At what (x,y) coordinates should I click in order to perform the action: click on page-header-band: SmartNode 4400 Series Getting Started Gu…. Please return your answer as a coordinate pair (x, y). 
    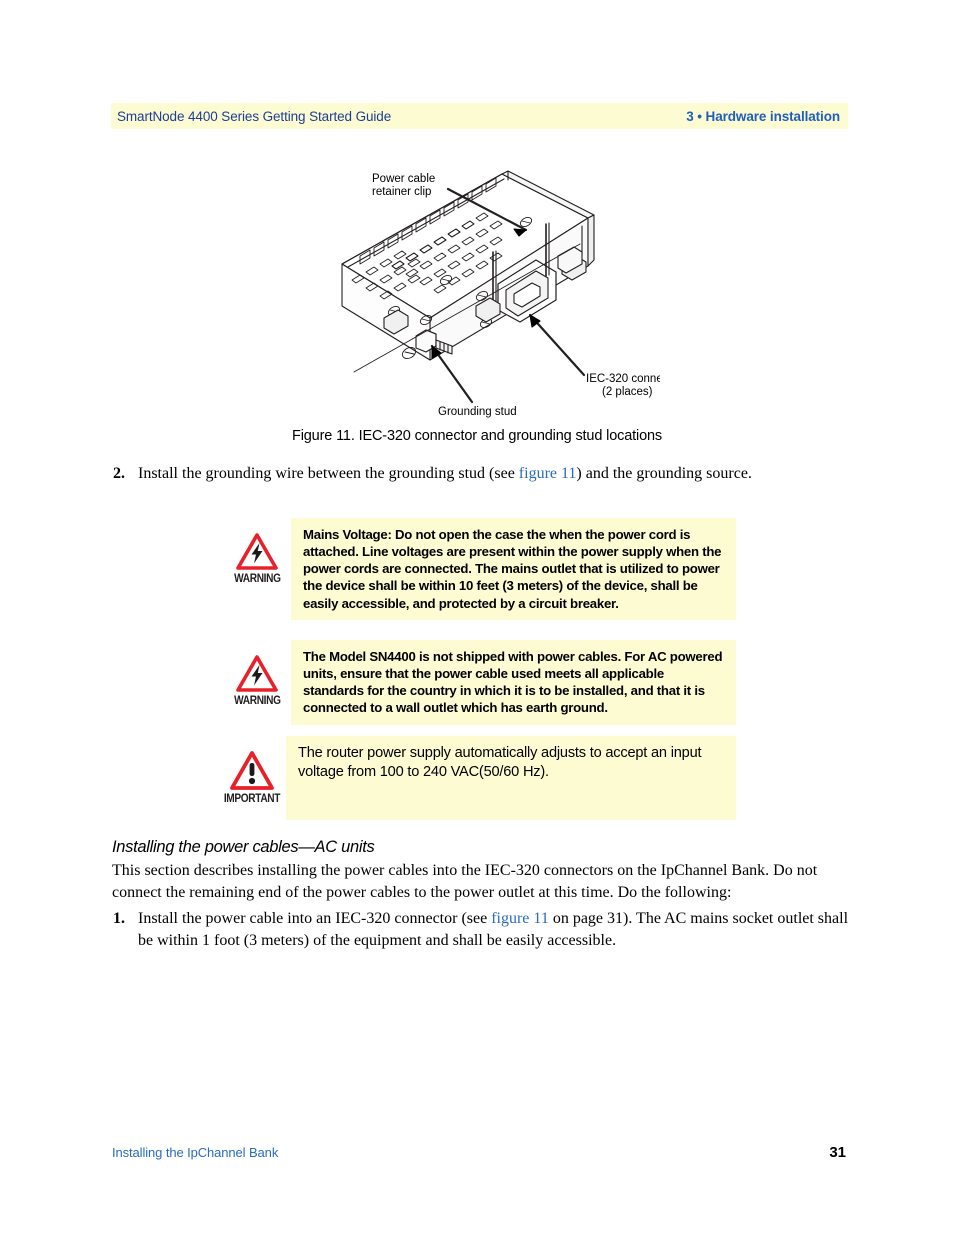
    Looking at the image, I should click on (479, 116).